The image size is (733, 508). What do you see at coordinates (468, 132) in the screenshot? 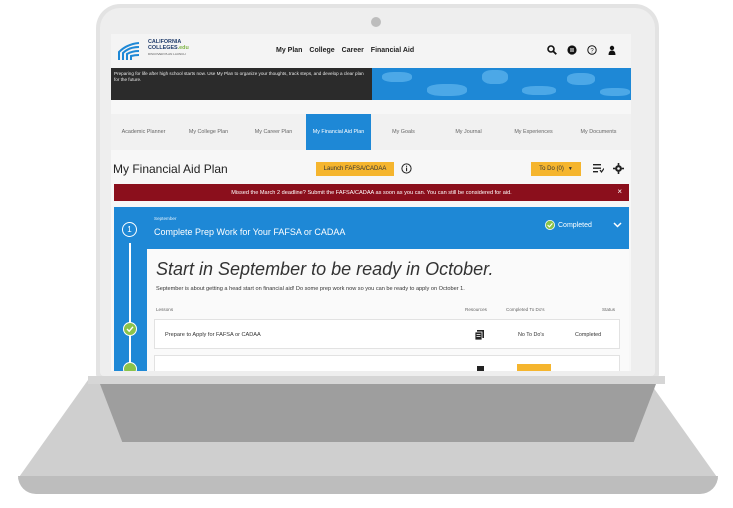
I see `tab-my-journal: My Journal` at bounding box center [468, 132].